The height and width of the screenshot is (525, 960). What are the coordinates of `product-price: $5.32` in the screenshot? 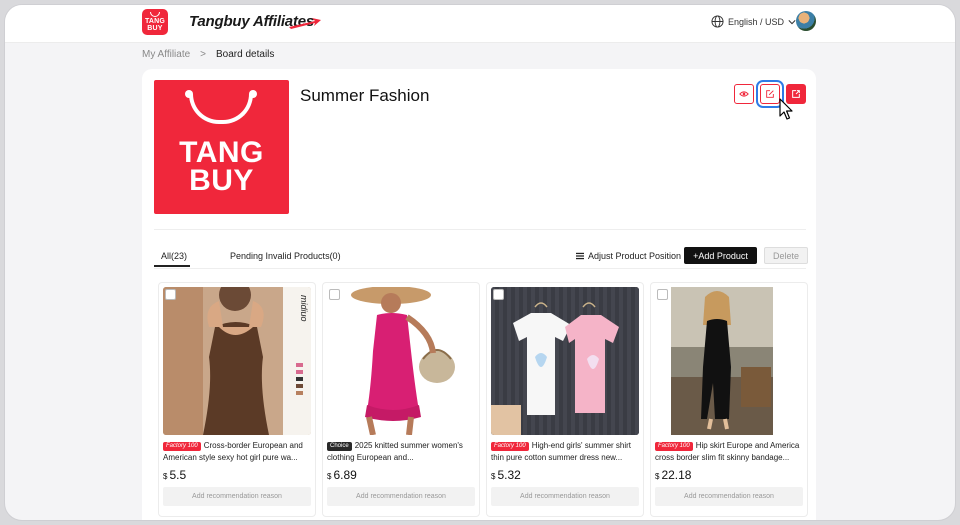 It's located at (506, 475).